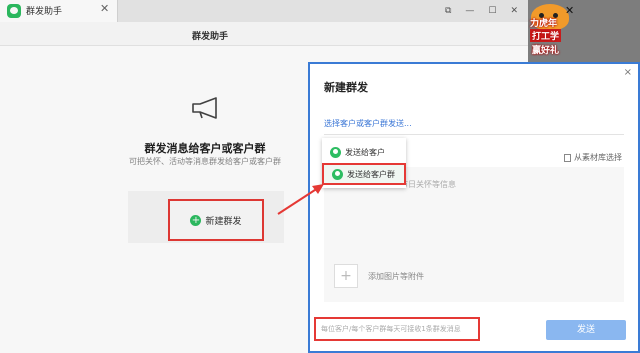 This screenshot has width=640, height=353. I want to click on add-attachment-button: +, so click(346, 276).